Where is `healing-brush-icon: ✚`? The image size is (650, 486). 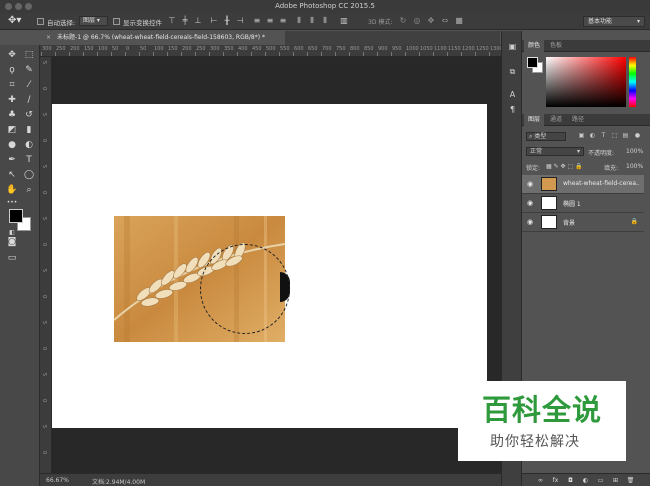 healing-brush-icon: ✚ is located at coordinates (12, 100).